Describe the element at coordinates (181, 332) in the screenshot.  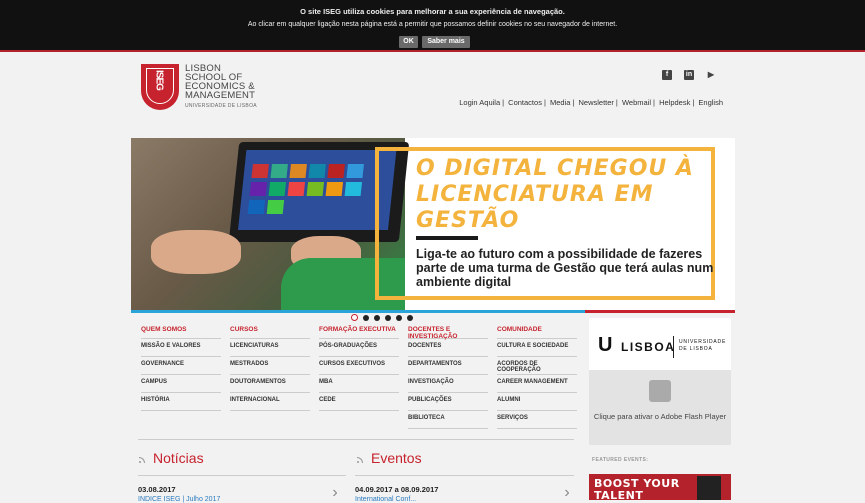
I see `menu-heading: QUEM SOMOS` at that location.